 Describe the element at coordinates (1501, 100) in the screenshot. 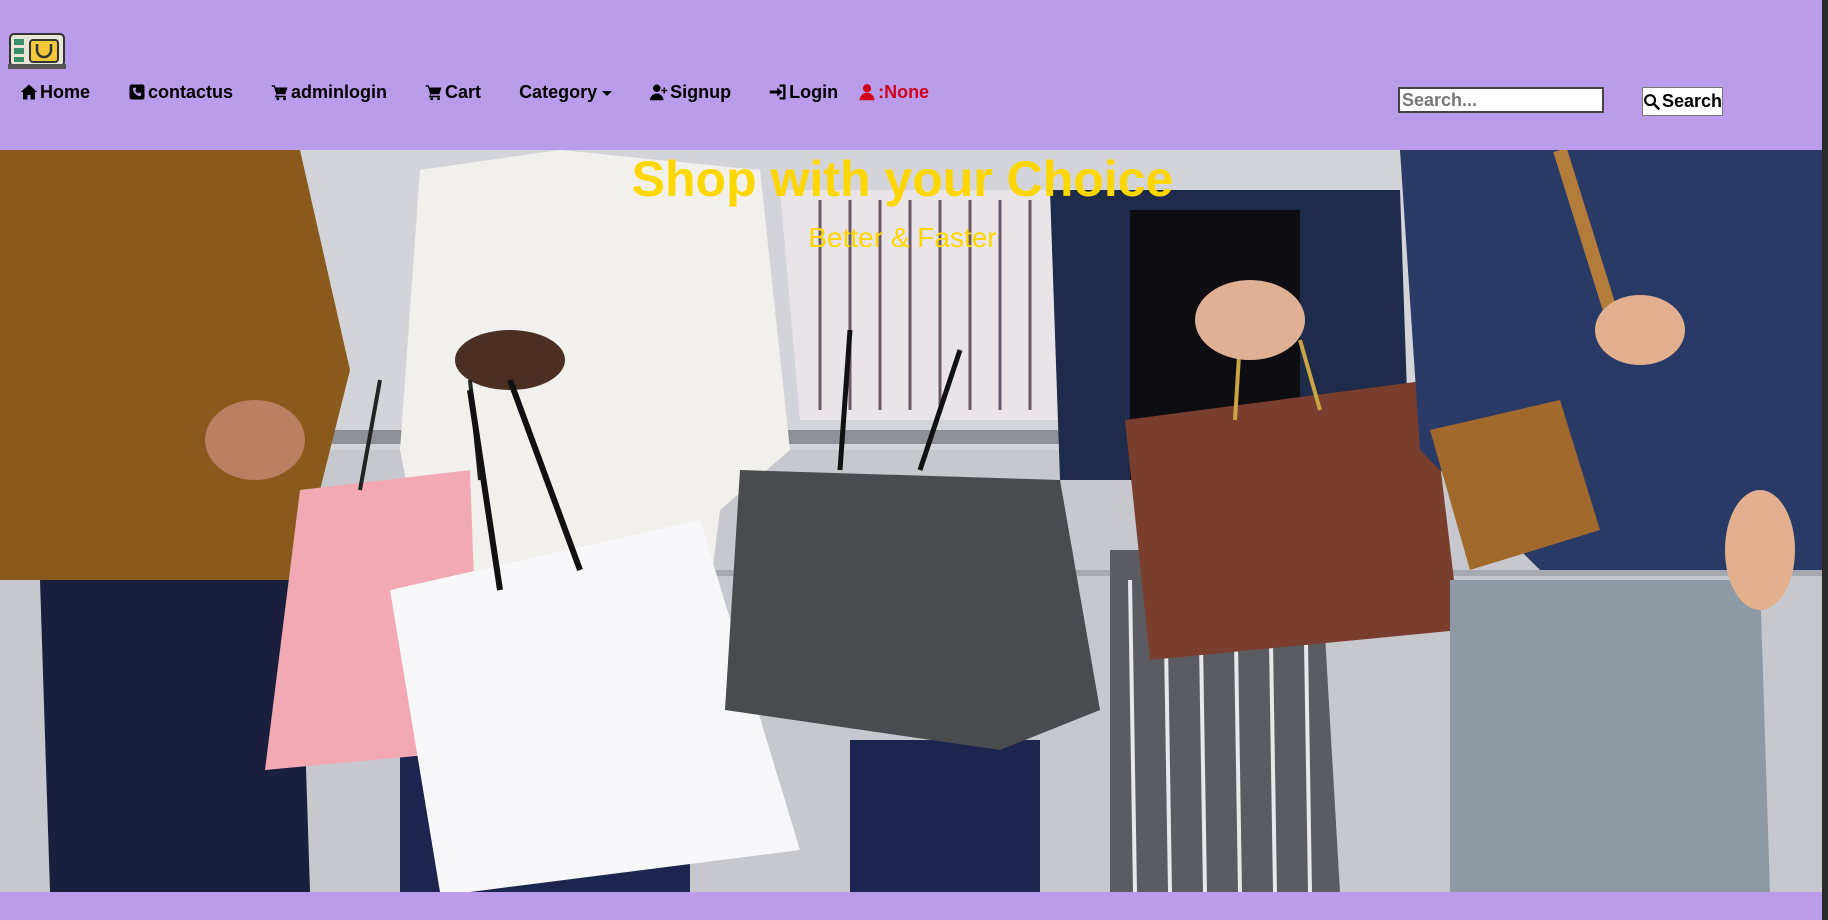

I see `search-input` at that location.